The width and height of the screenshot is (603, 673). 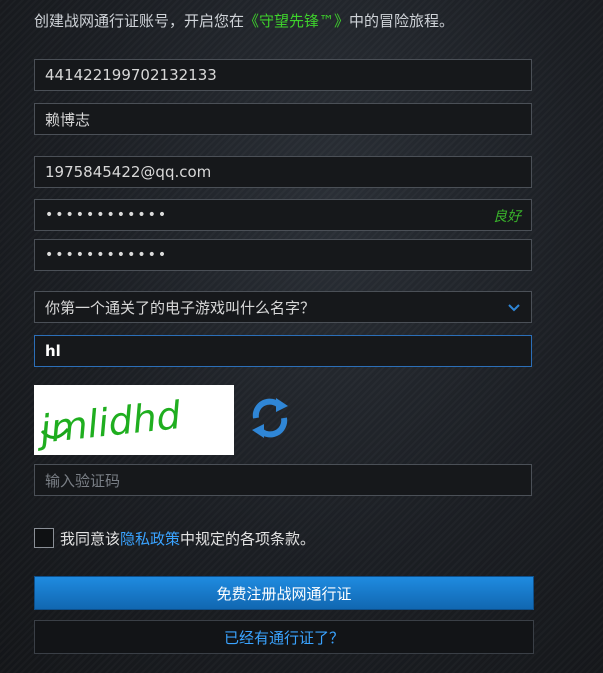 I want to click on register-button: 免费注册战网通行证, so click(x=284, y=593).